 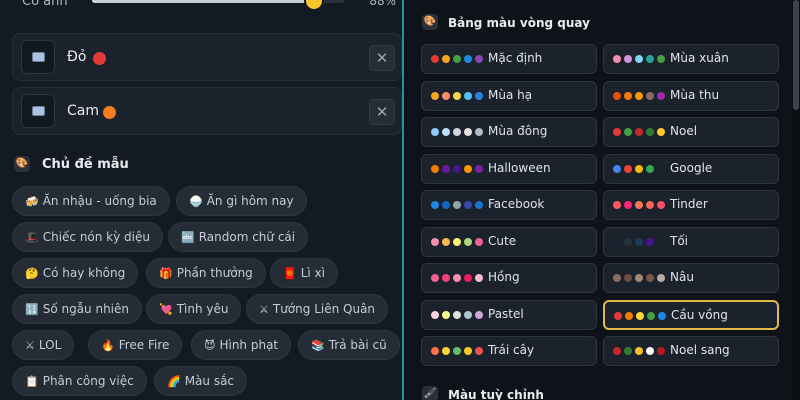 I want to click on scrollbar-thumb, so click(x=796, y=55).